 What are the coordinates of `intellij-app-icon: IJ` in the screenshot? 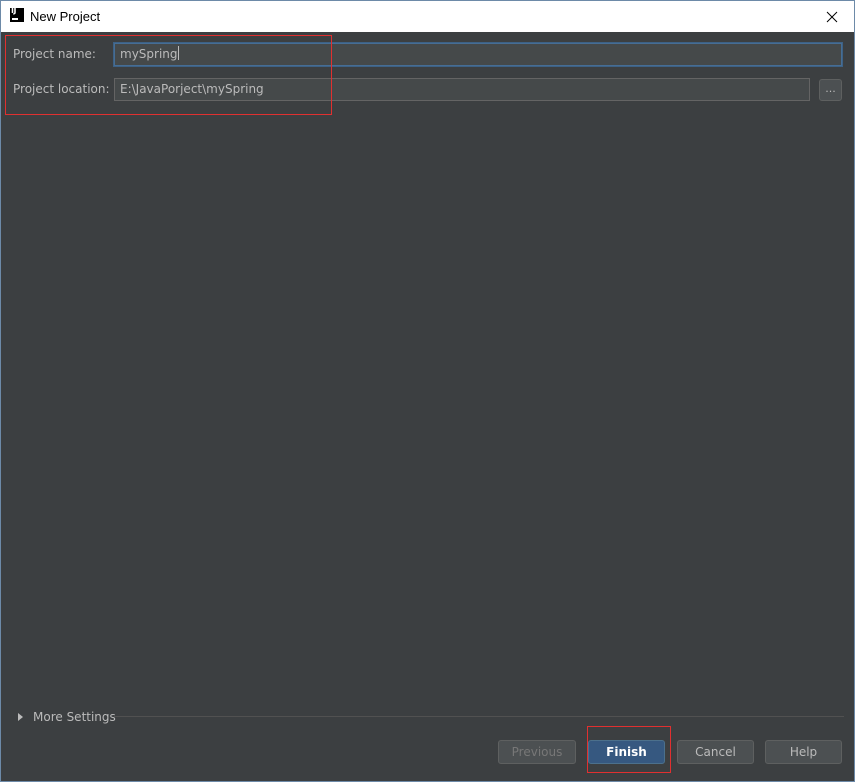 It's located at (17, 14).